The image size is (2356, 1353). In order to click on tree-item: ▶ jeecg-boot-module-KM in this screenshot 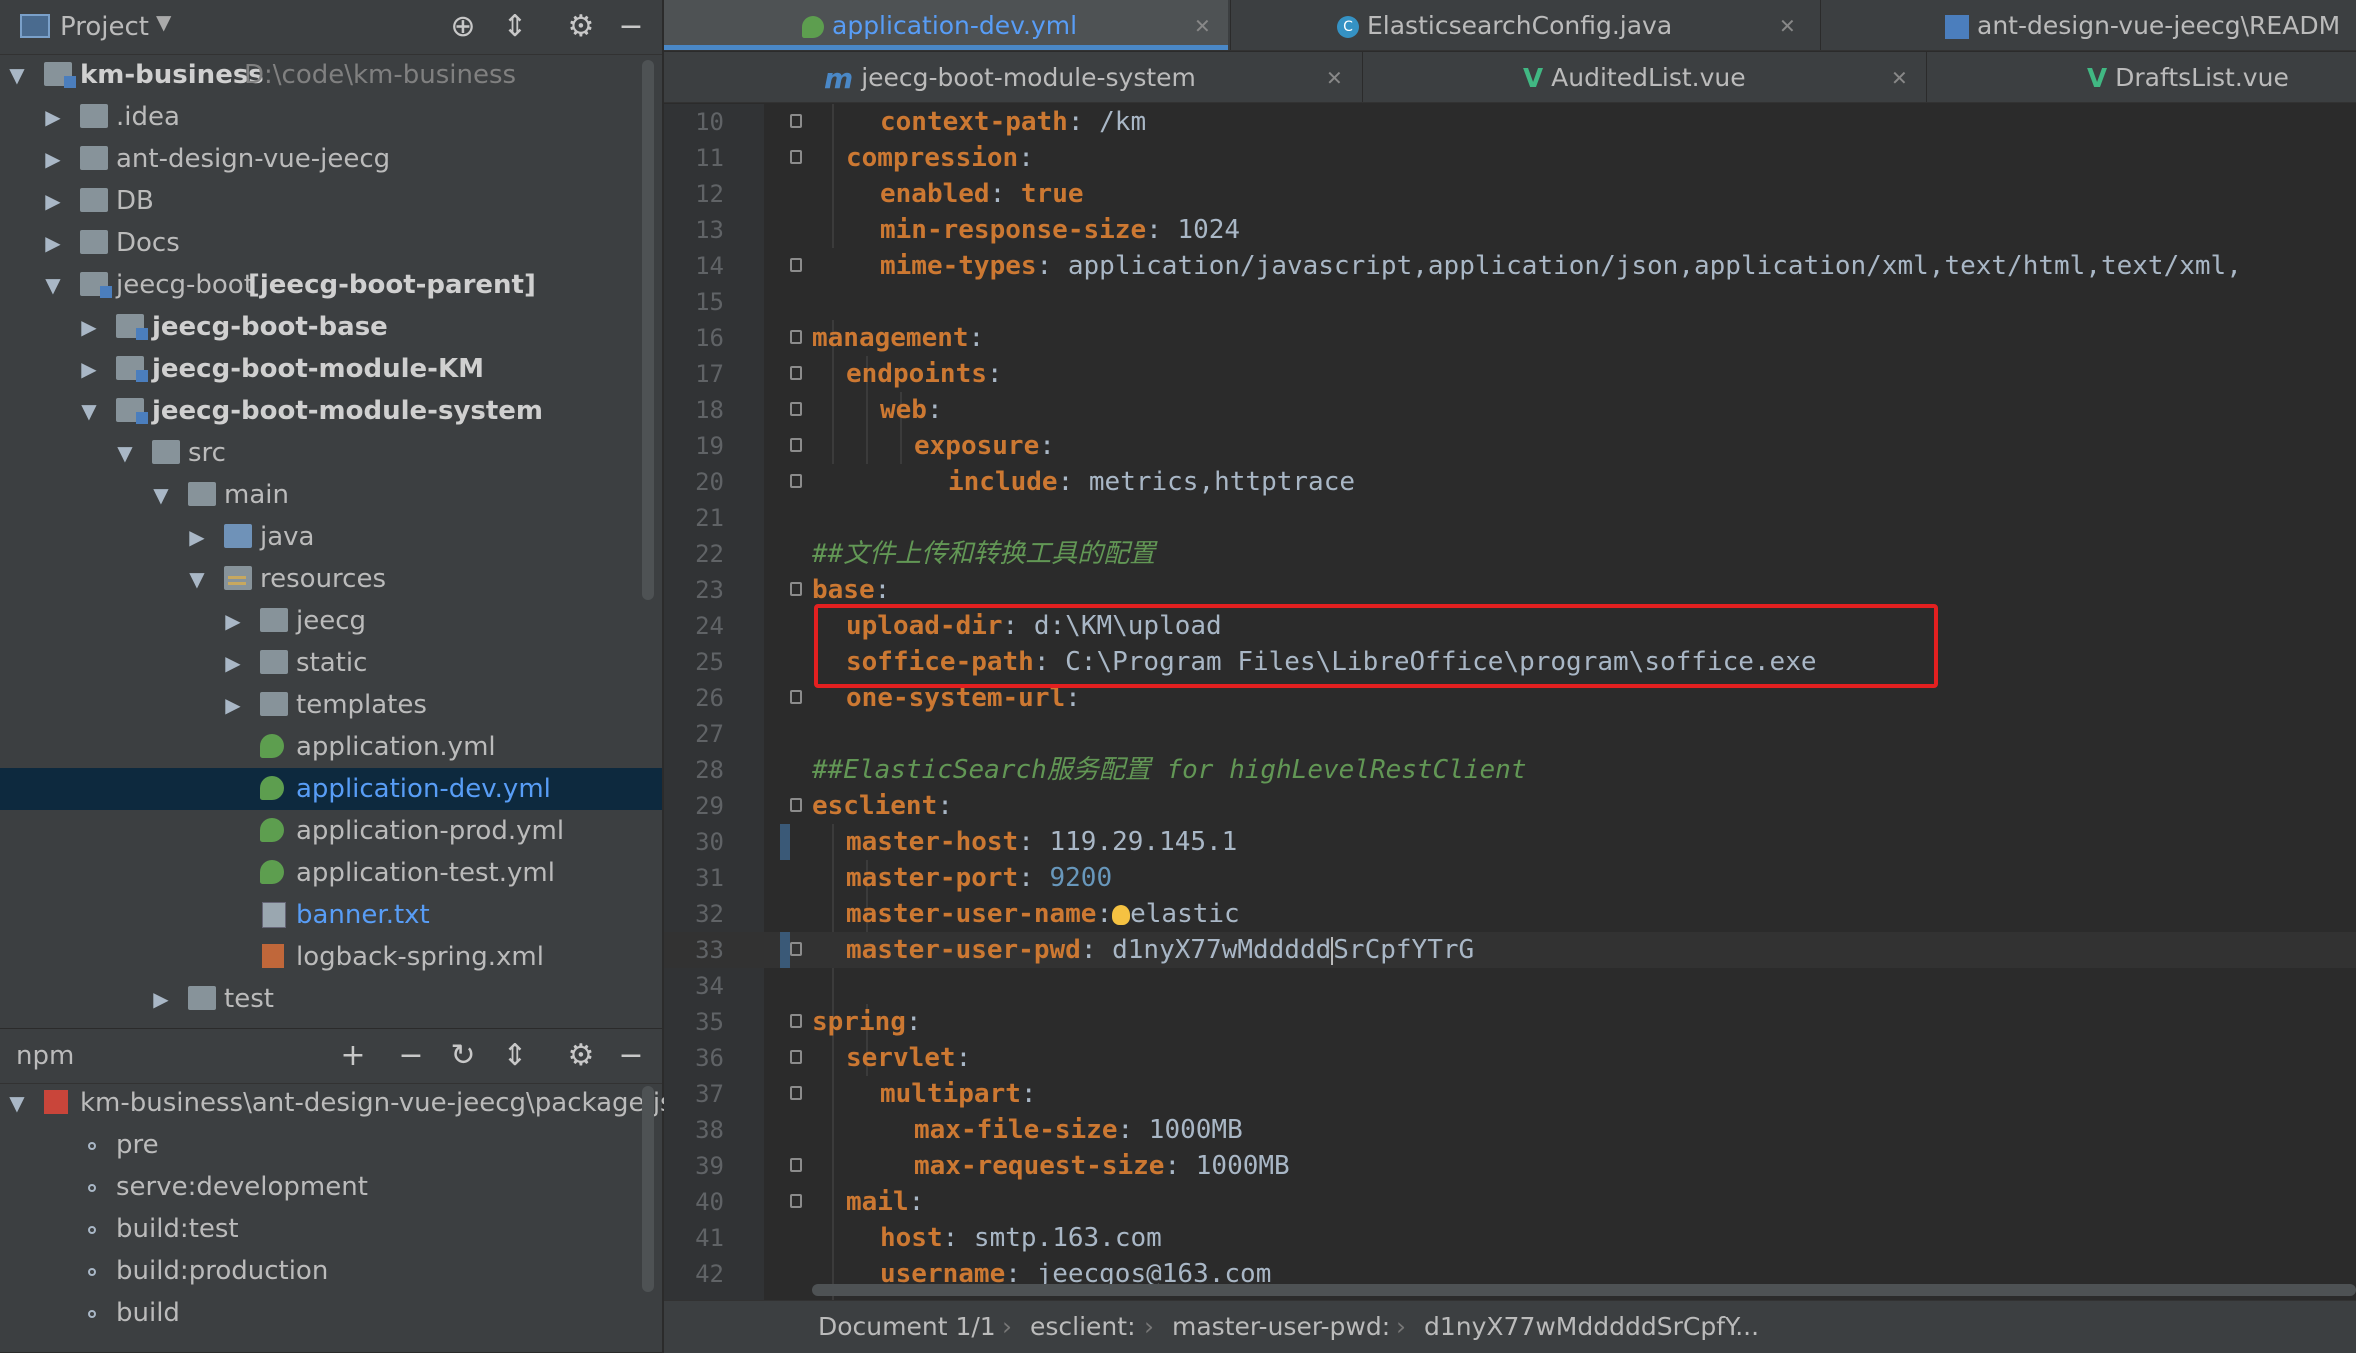, I will do `click(331, 369)`.